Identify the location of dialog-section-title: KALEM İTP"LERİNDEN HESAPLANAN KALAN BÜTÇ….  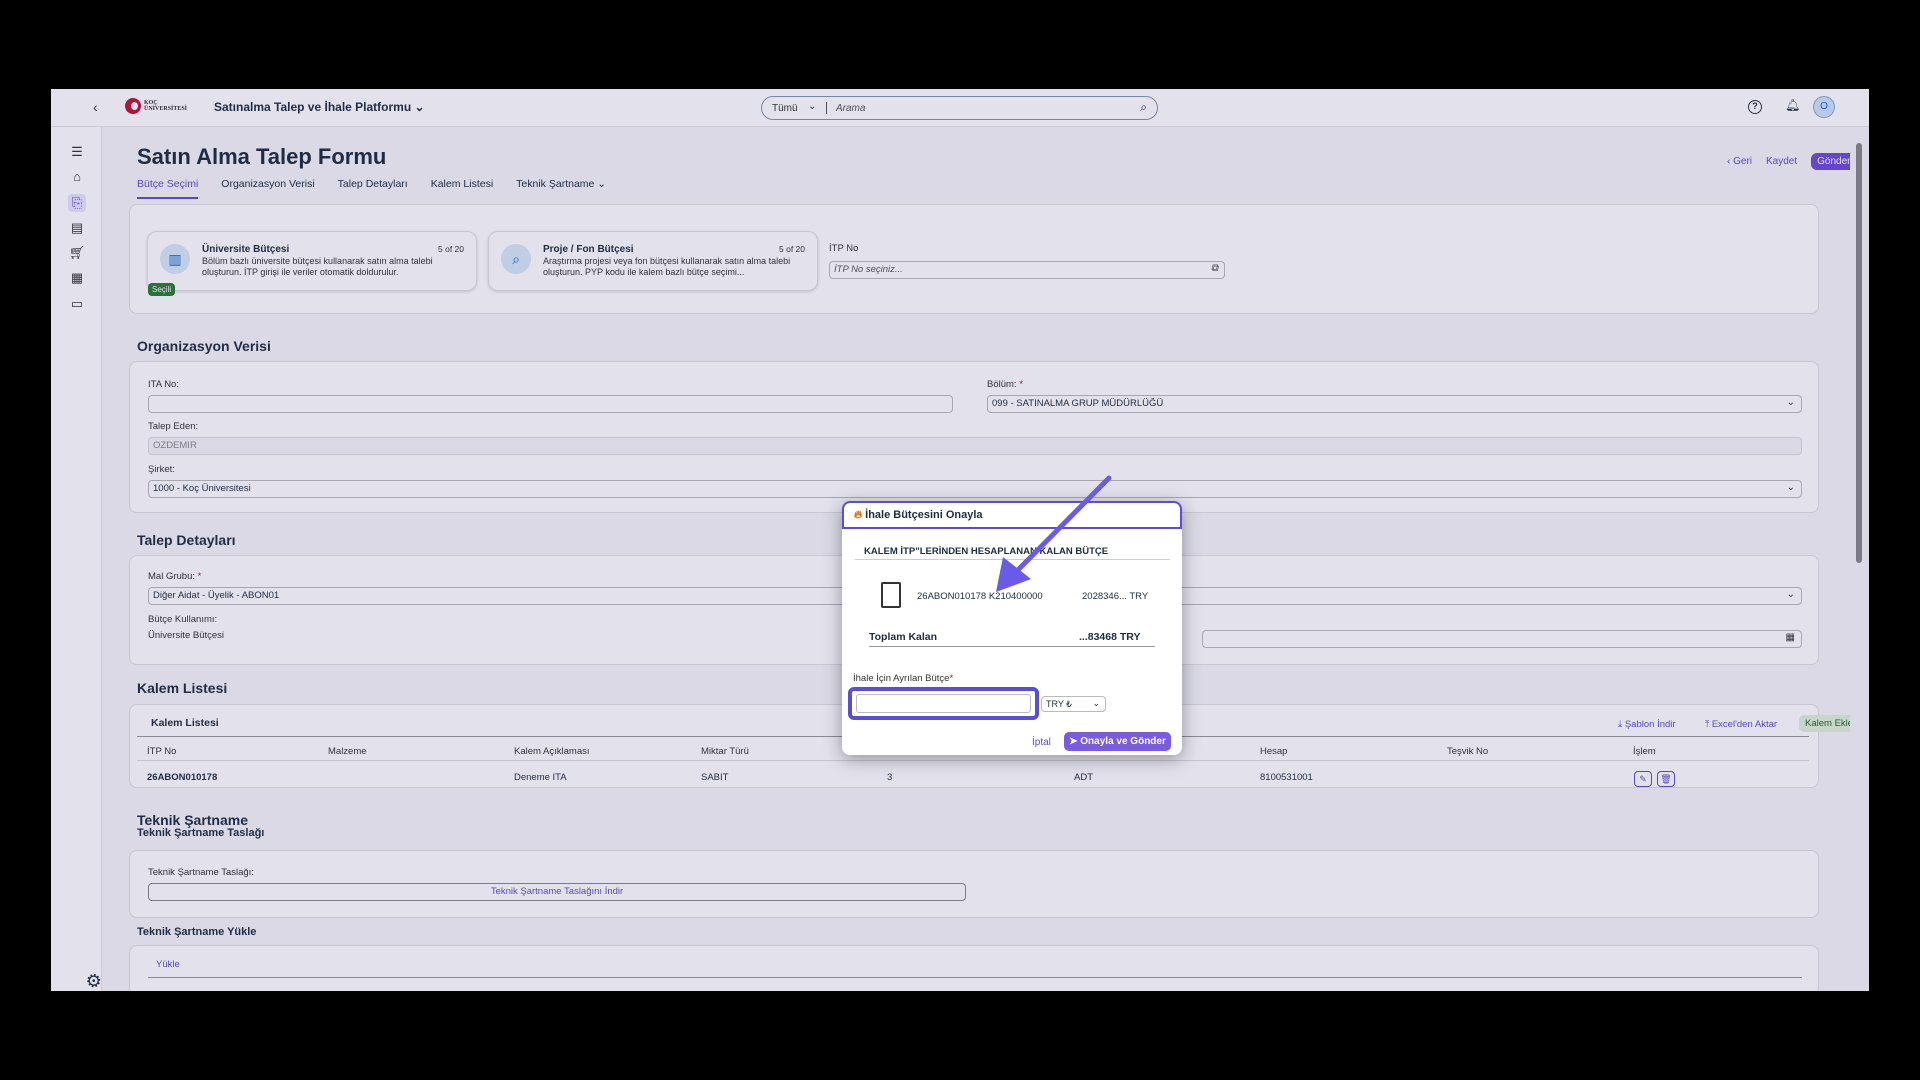
(986, 551).